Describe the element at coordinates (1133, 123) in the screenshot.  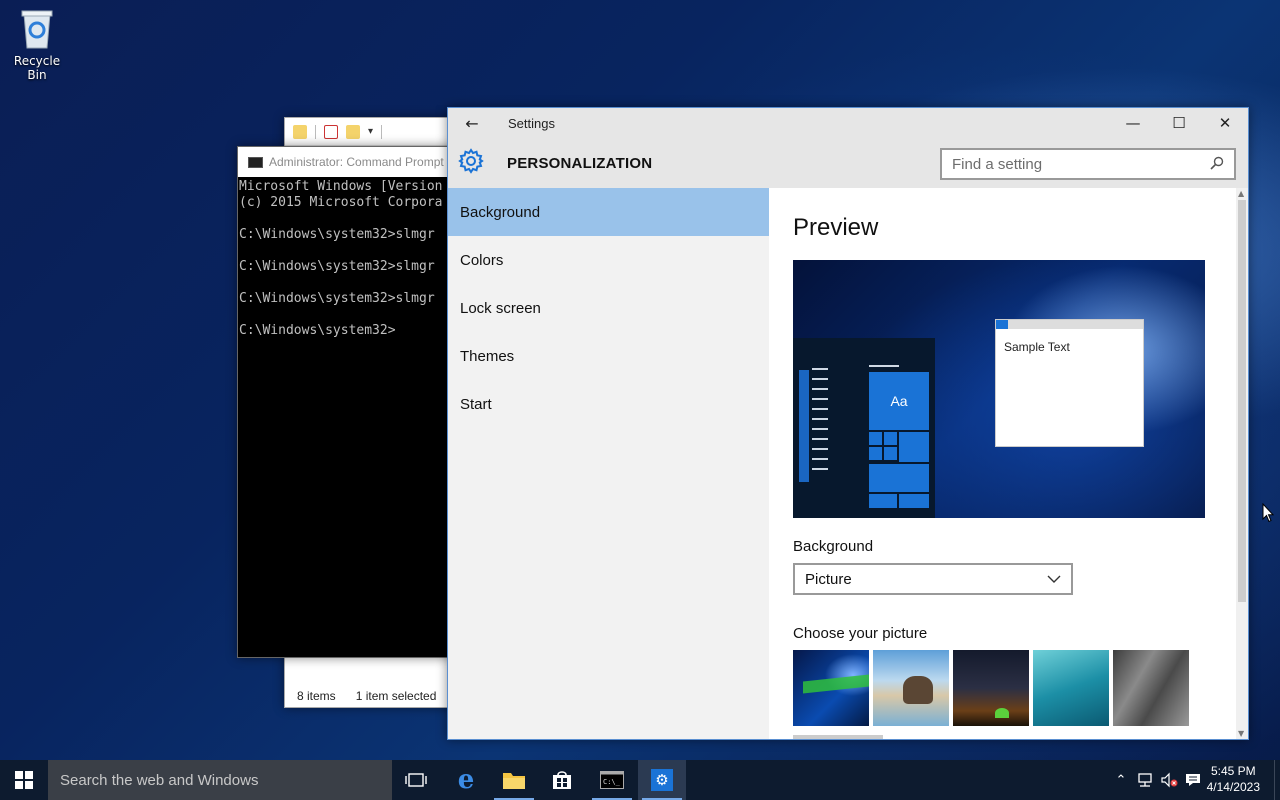
I see `minimize-button: —` at that location.